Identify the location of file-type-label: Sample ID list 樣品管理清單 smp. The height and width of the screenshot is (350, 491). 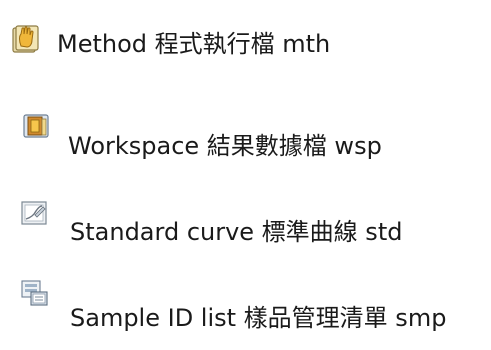
(258, 318).